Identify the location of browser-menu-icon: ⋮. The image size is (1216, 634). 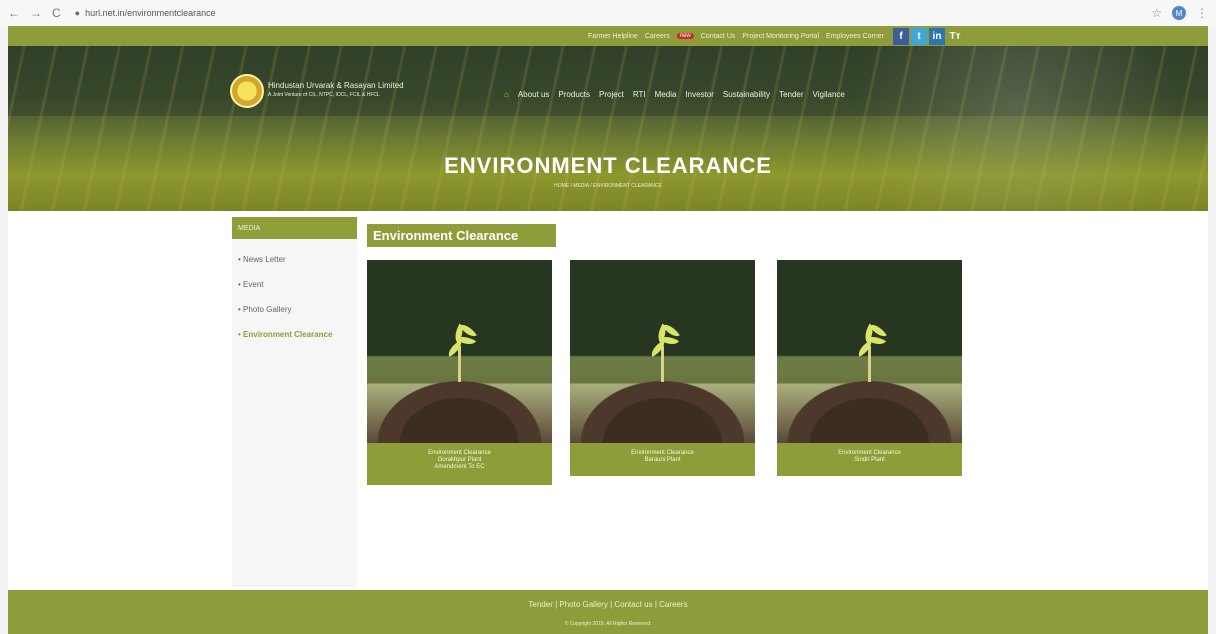
(1202, 13).